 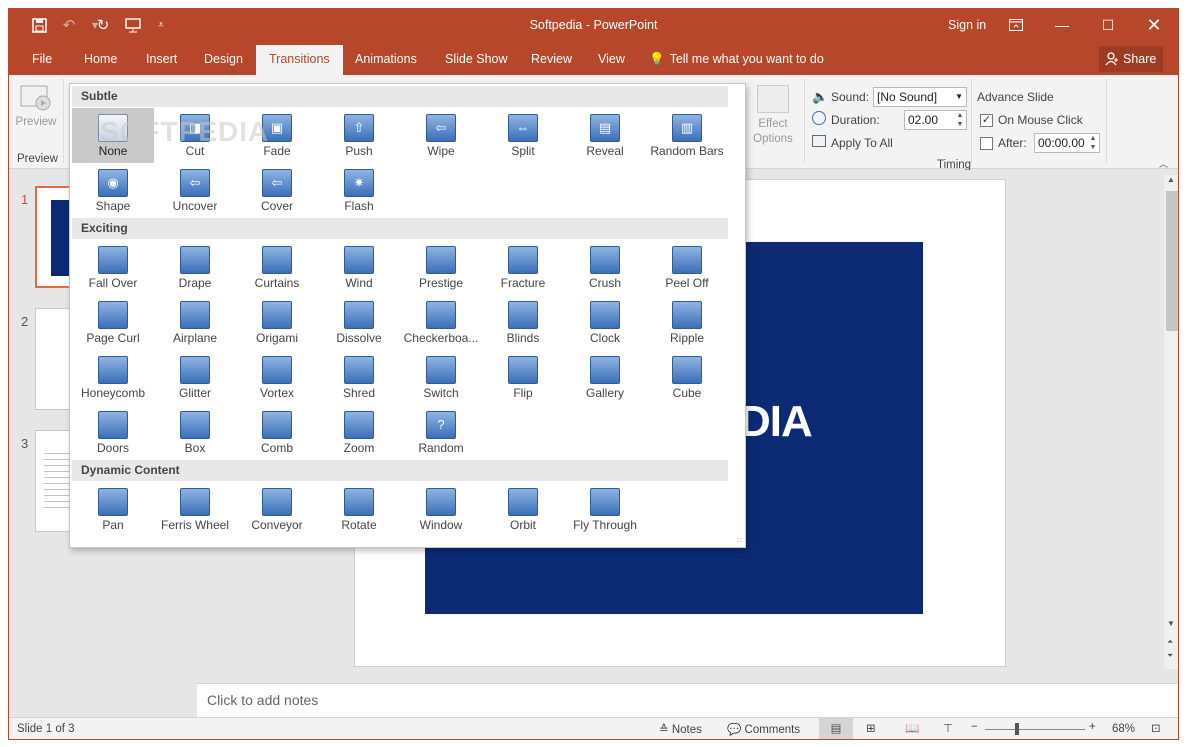 What do you see at coordinates (948, 728) in the screenshot?
I see `slideshow-view-icon: ⊤` at bounding box center [948, 728].